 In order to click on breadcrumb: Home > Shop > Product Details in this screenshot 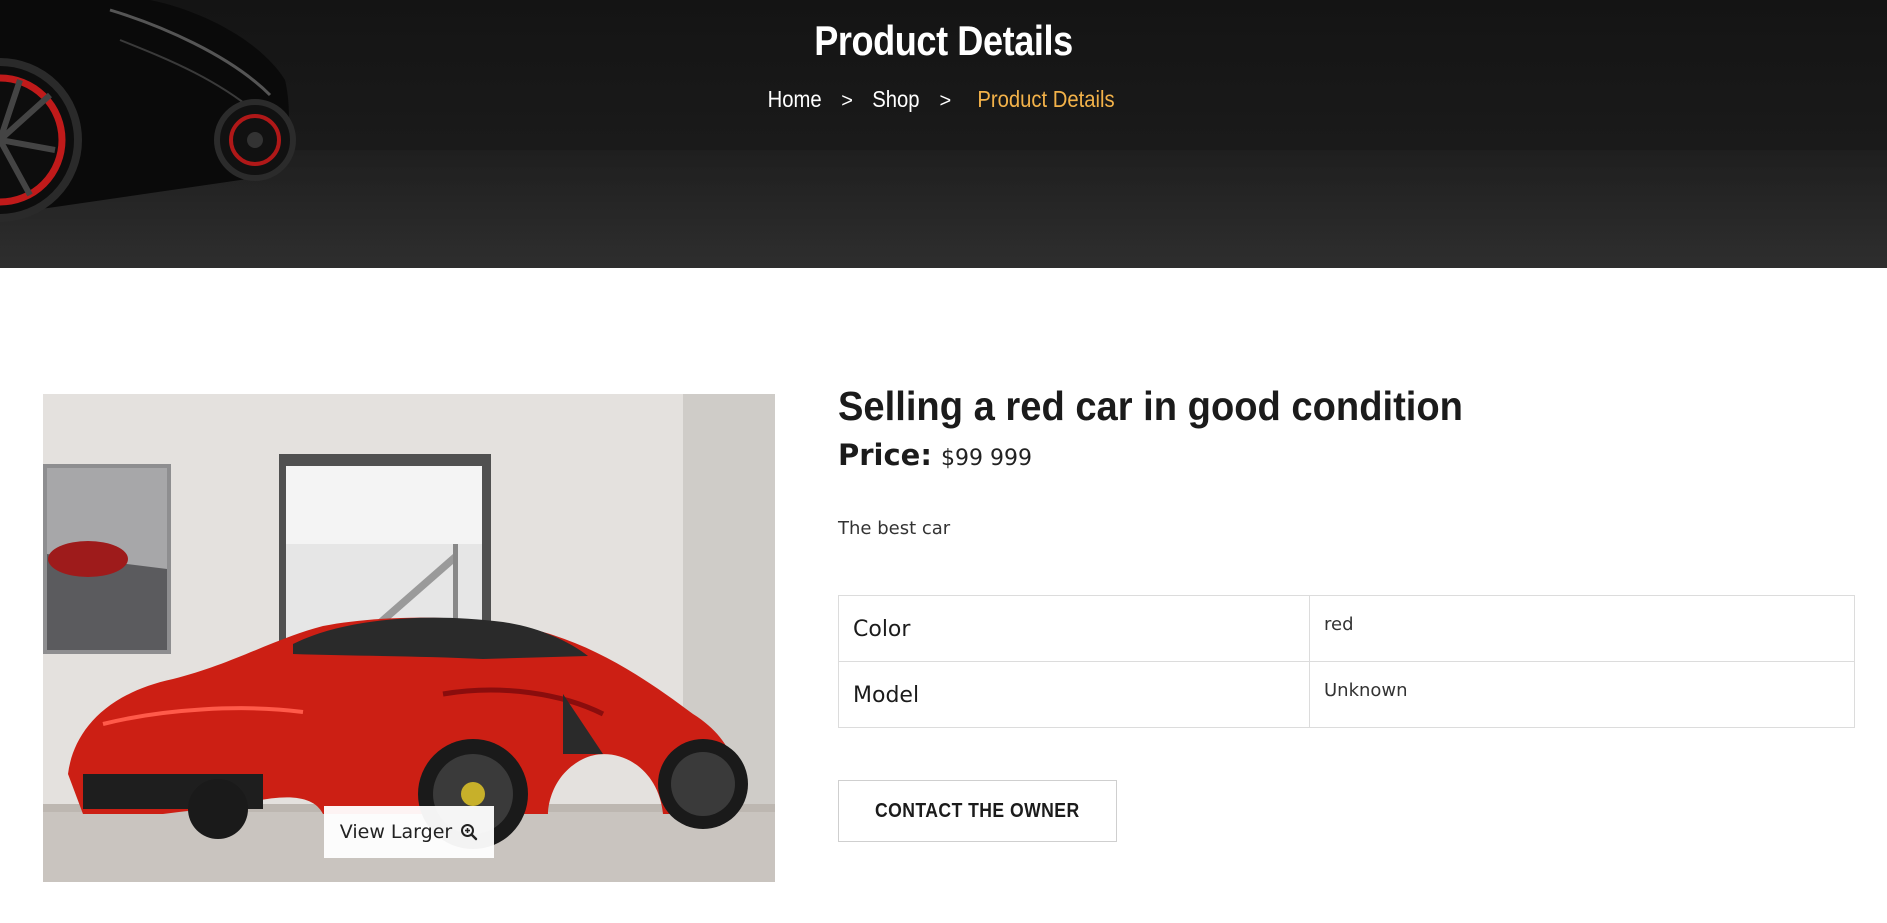, I will do `click(943, 99)`.